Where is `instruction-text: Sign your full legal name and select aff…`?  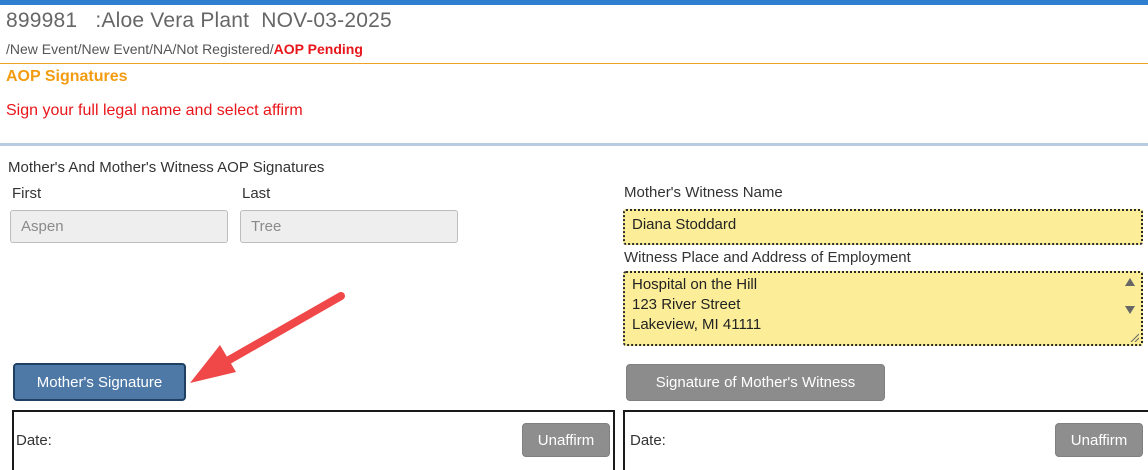 instruction-text: Sign your full legal name and select aff… is located at coordinates (154, 110).